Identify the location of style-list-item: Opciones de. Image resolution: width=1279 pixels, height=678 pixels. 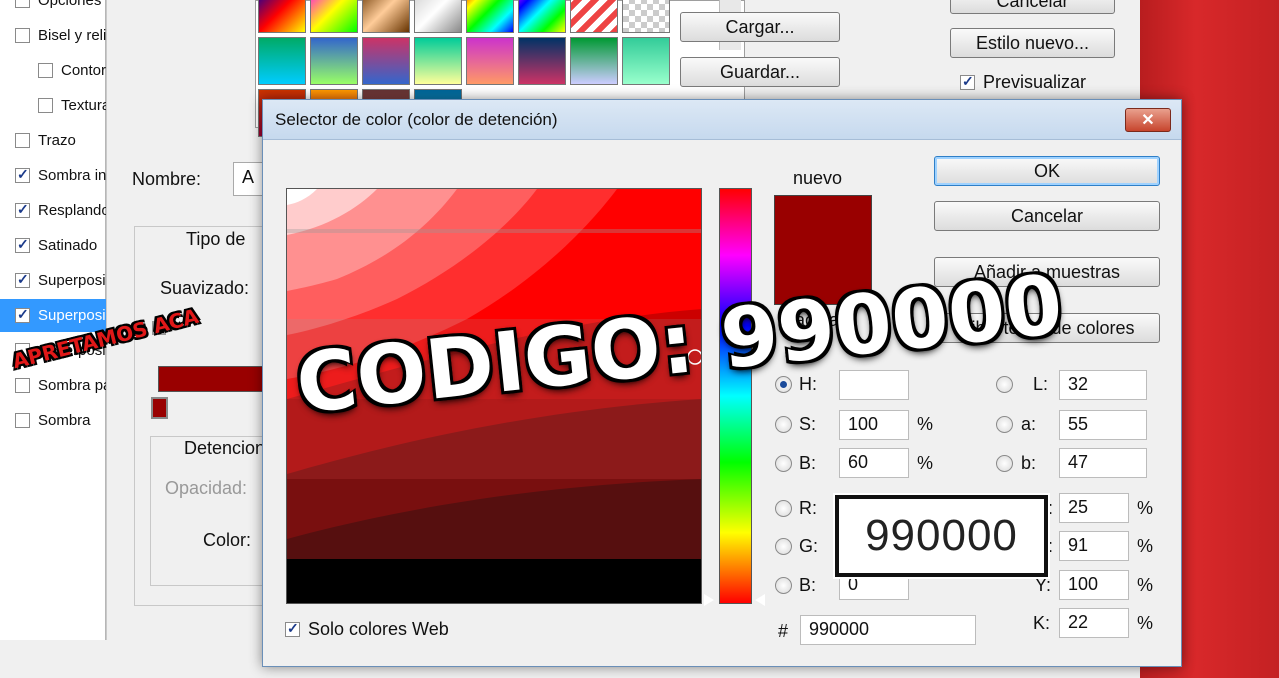
(53, 8).